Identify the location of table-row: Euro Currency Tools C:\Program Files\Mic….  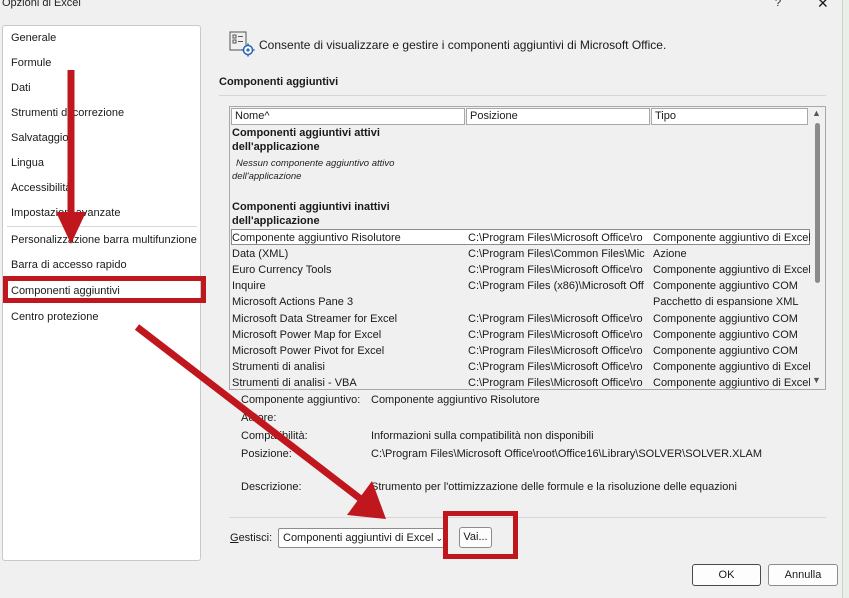
(520, 270).